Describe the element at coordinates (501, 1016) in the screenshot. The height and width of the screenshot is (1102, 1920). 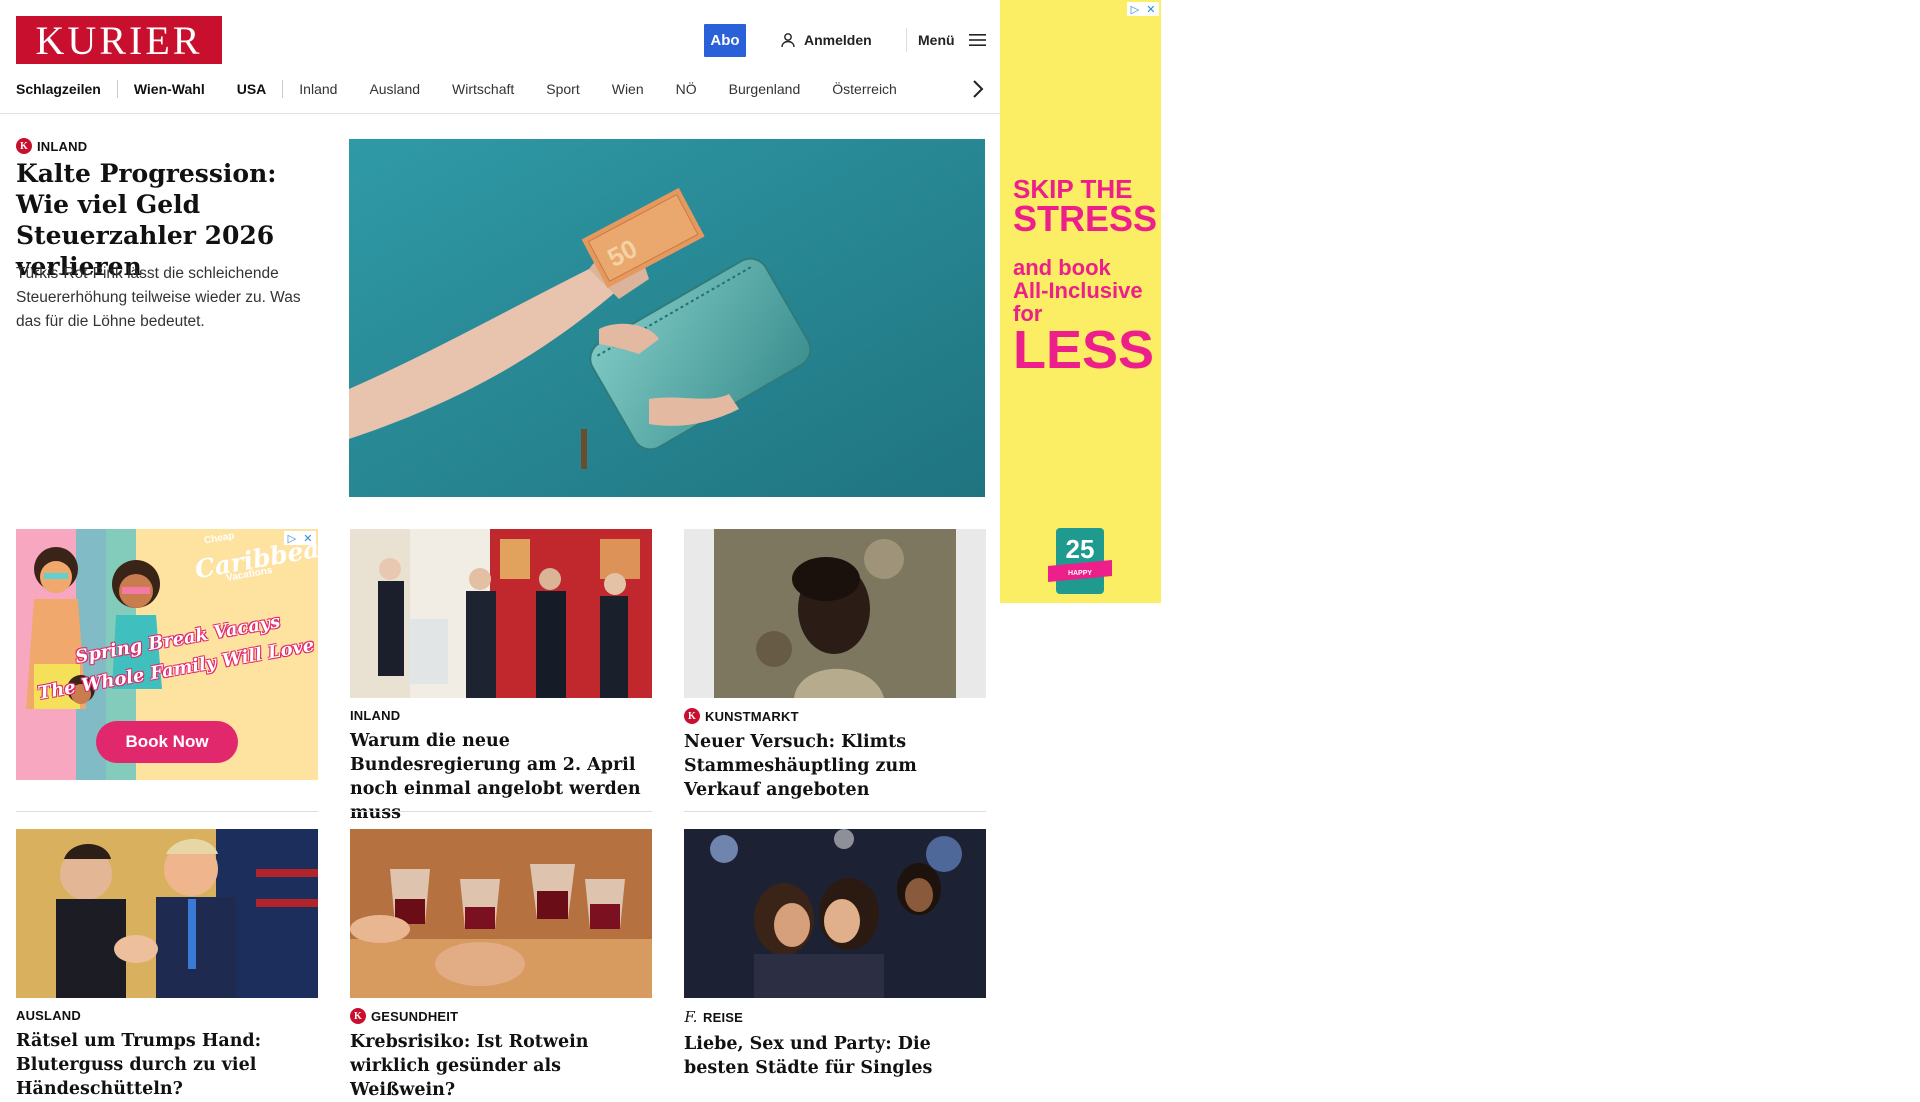
I see `article-category: K GESUNDHEIT` at that location.